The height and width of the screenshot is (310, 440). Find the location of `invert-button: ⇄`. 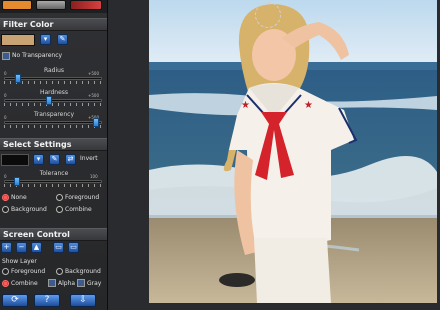

invert-button: ⇄ is located at coordinates (70, 159).